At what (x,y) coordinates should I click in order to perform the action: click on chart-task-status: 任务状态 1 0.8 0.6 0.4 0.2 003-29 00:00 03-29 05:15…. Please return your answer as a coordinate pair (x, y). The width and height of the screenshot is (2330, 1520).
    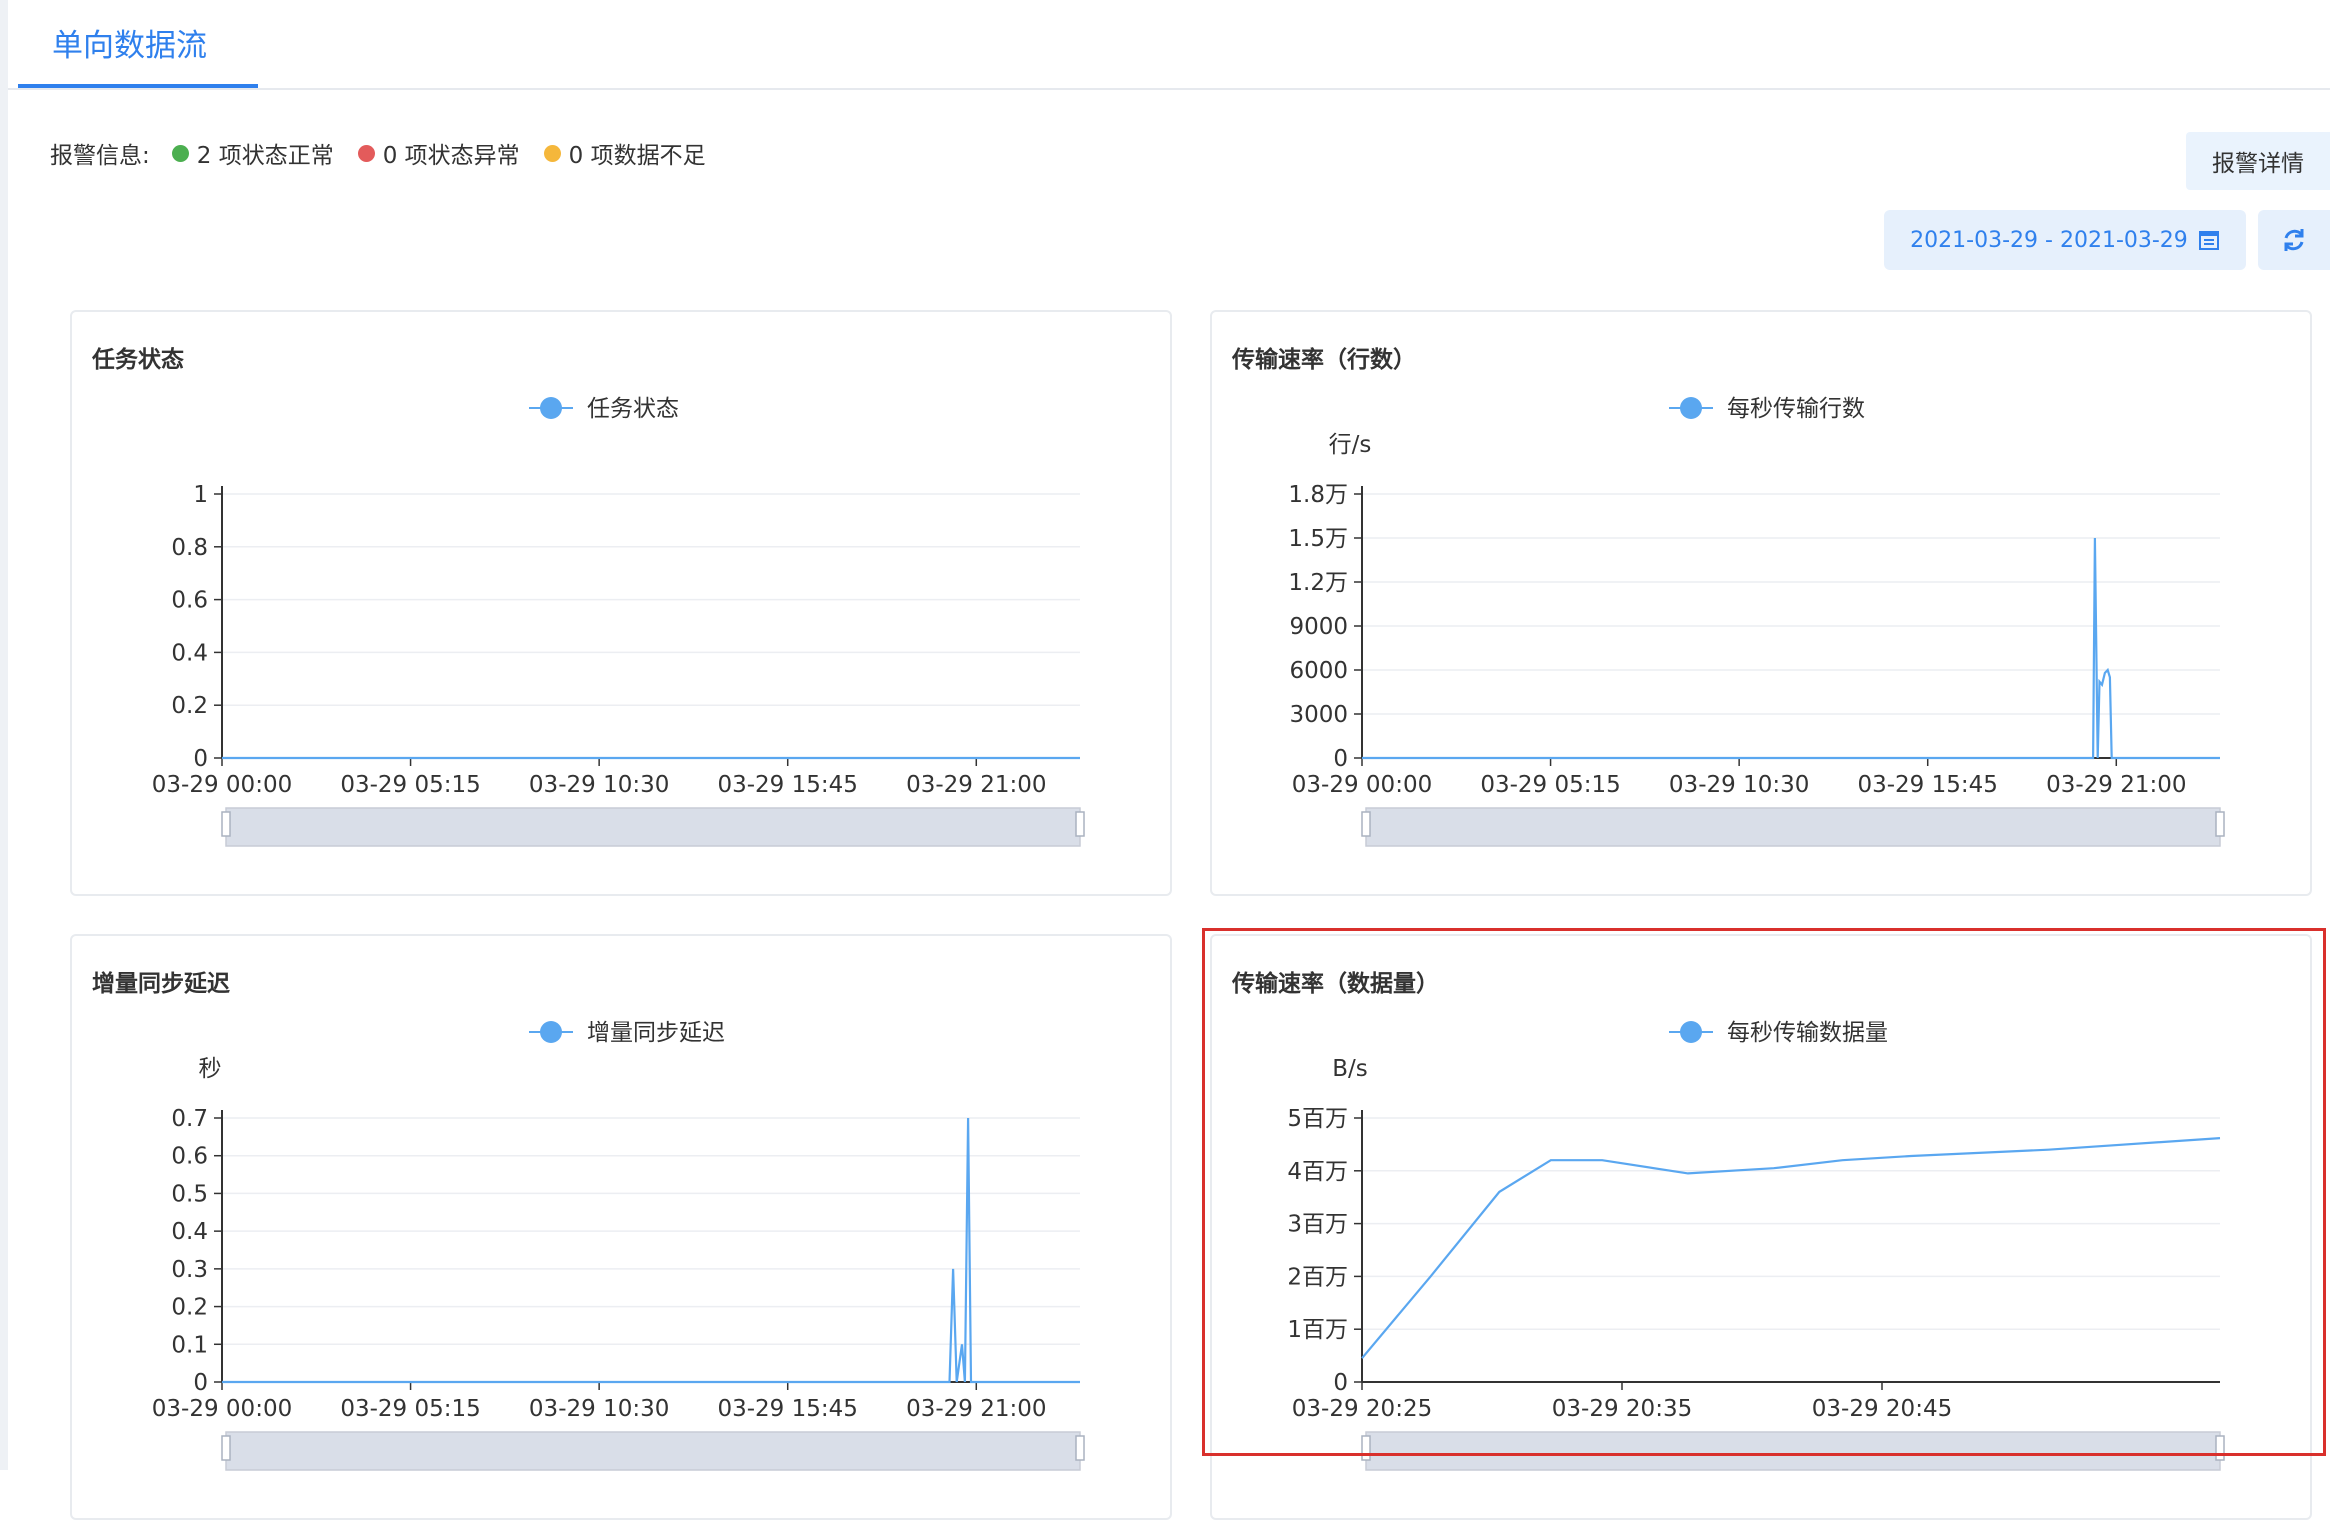
    Looking at the image, I should click on (618, 621).